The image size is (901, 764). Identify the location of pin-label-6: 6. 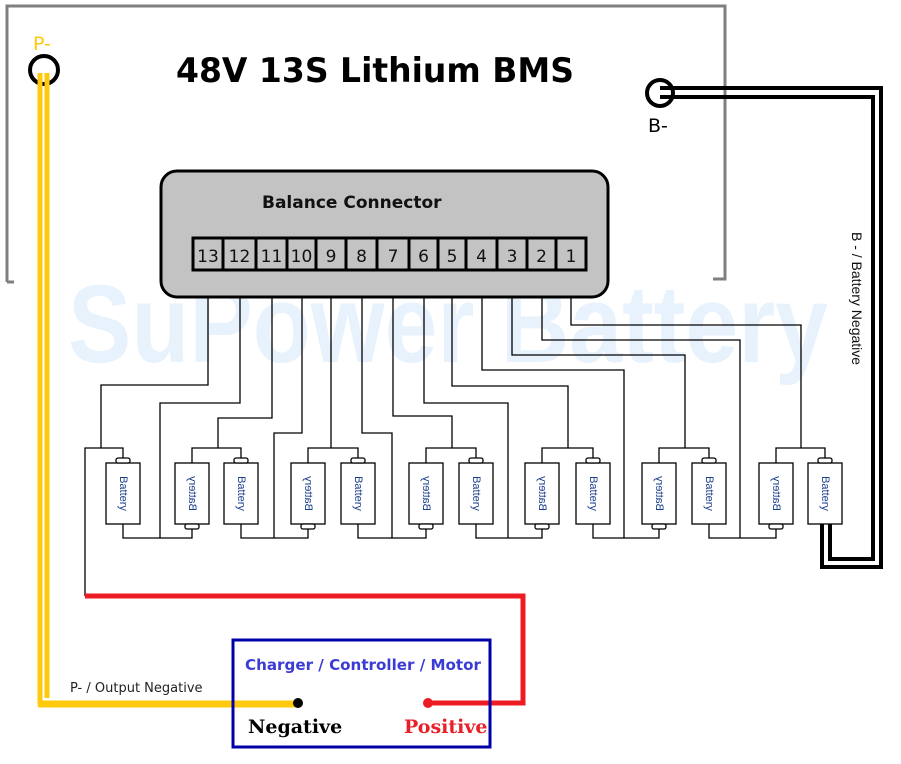
(423, 257).